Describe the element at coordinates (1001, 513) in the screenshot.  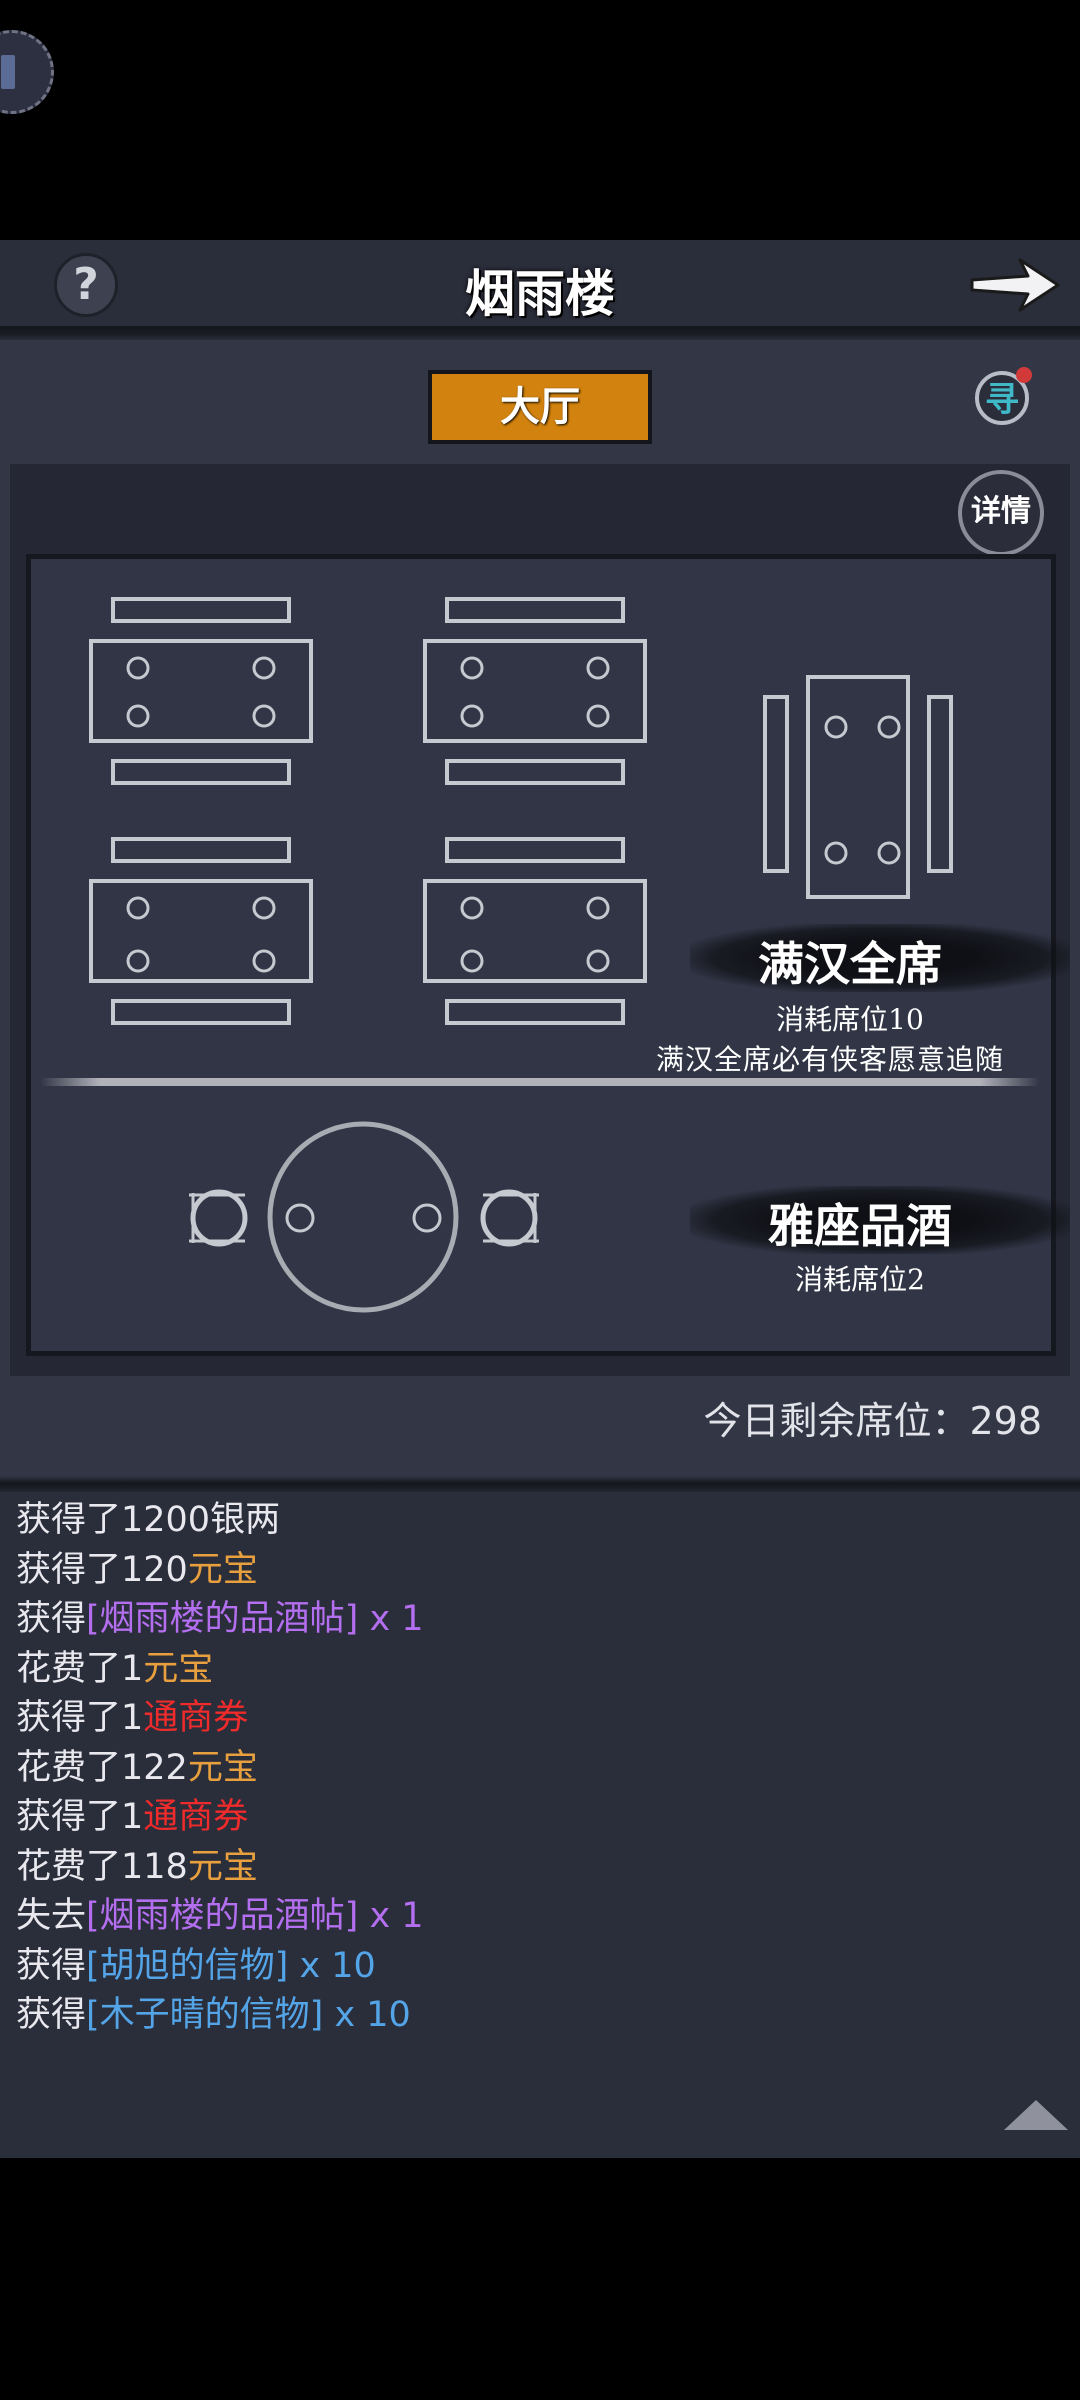
I see `details-button: 详情` at that location.